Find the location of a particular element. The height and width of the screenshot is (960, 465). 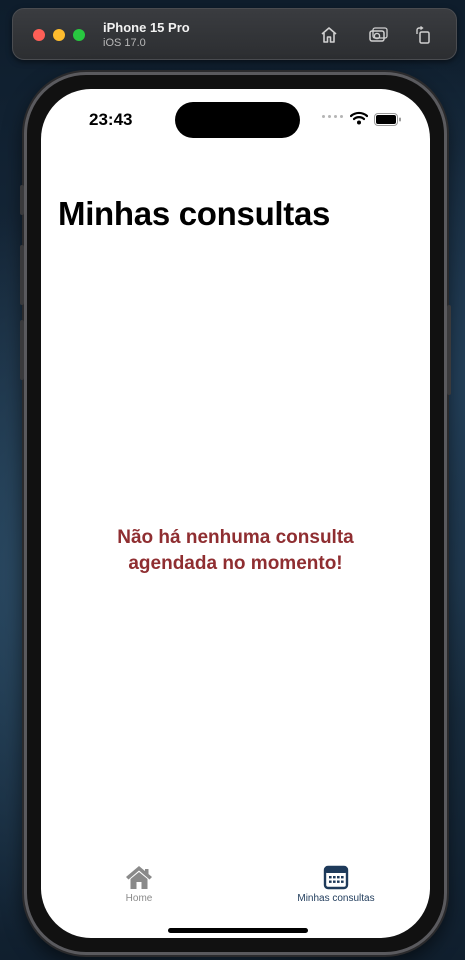

simulator-home-button is located at coordinates (329, 35).